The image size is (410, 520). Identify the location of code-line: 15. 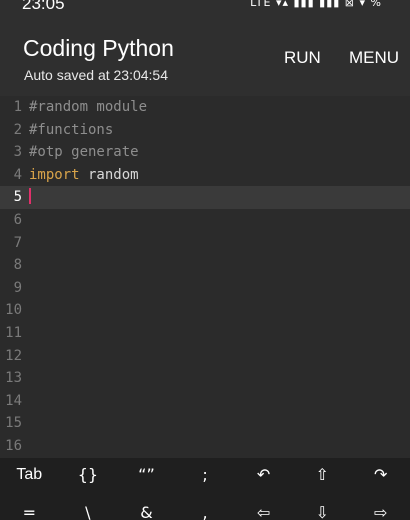
(205, 423).